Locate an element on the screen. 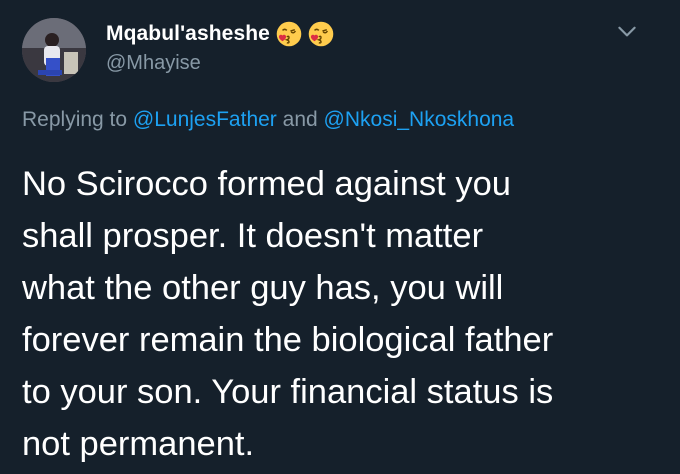  avatar is located at coordinates (54, 50).